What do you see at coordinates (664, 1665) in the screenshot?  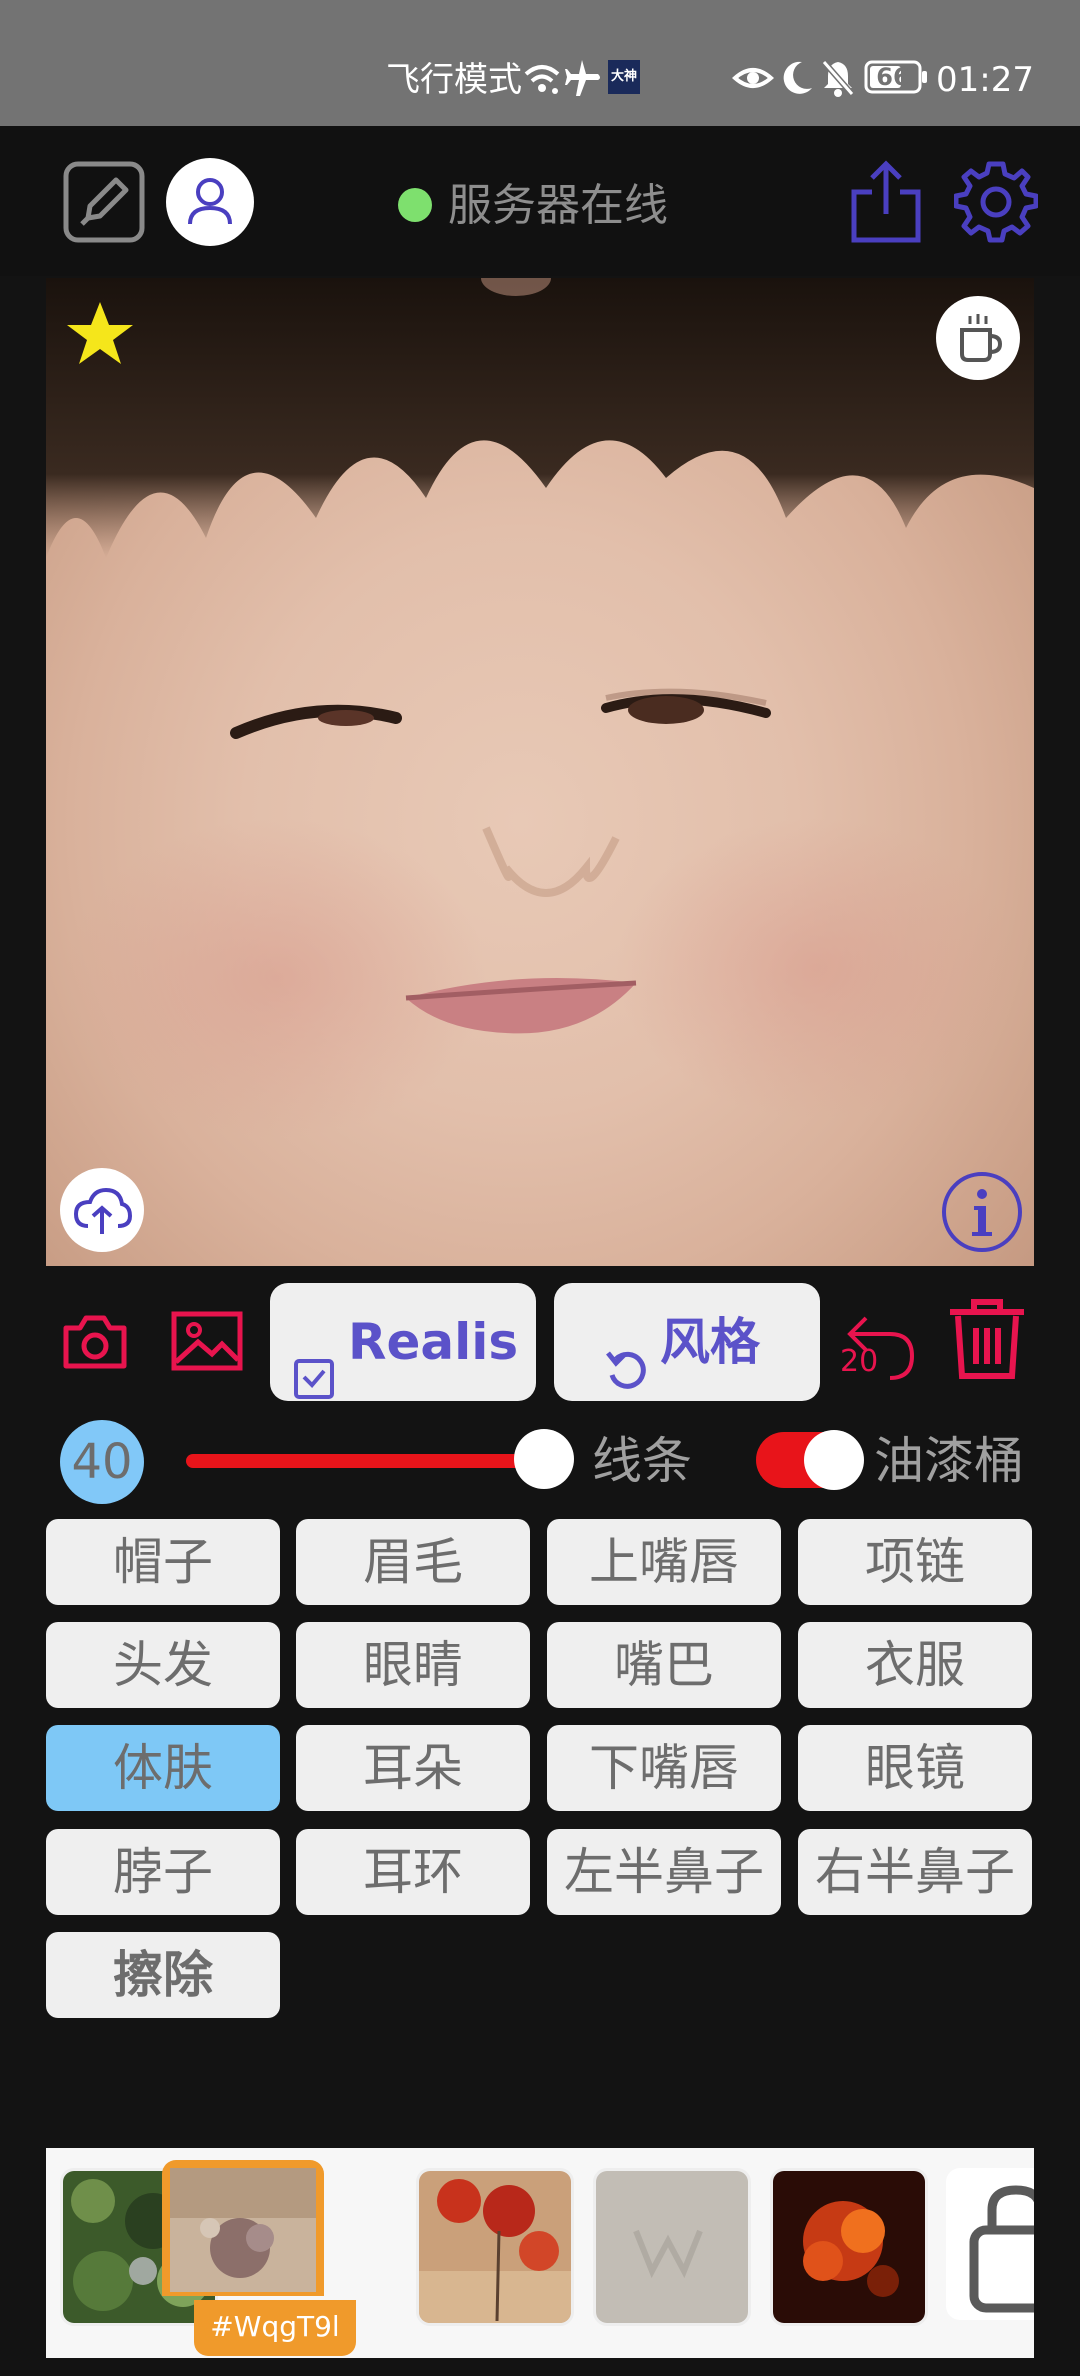 I see `part-button-mouth: 嘴巴` at bounding box center [664, 1665].